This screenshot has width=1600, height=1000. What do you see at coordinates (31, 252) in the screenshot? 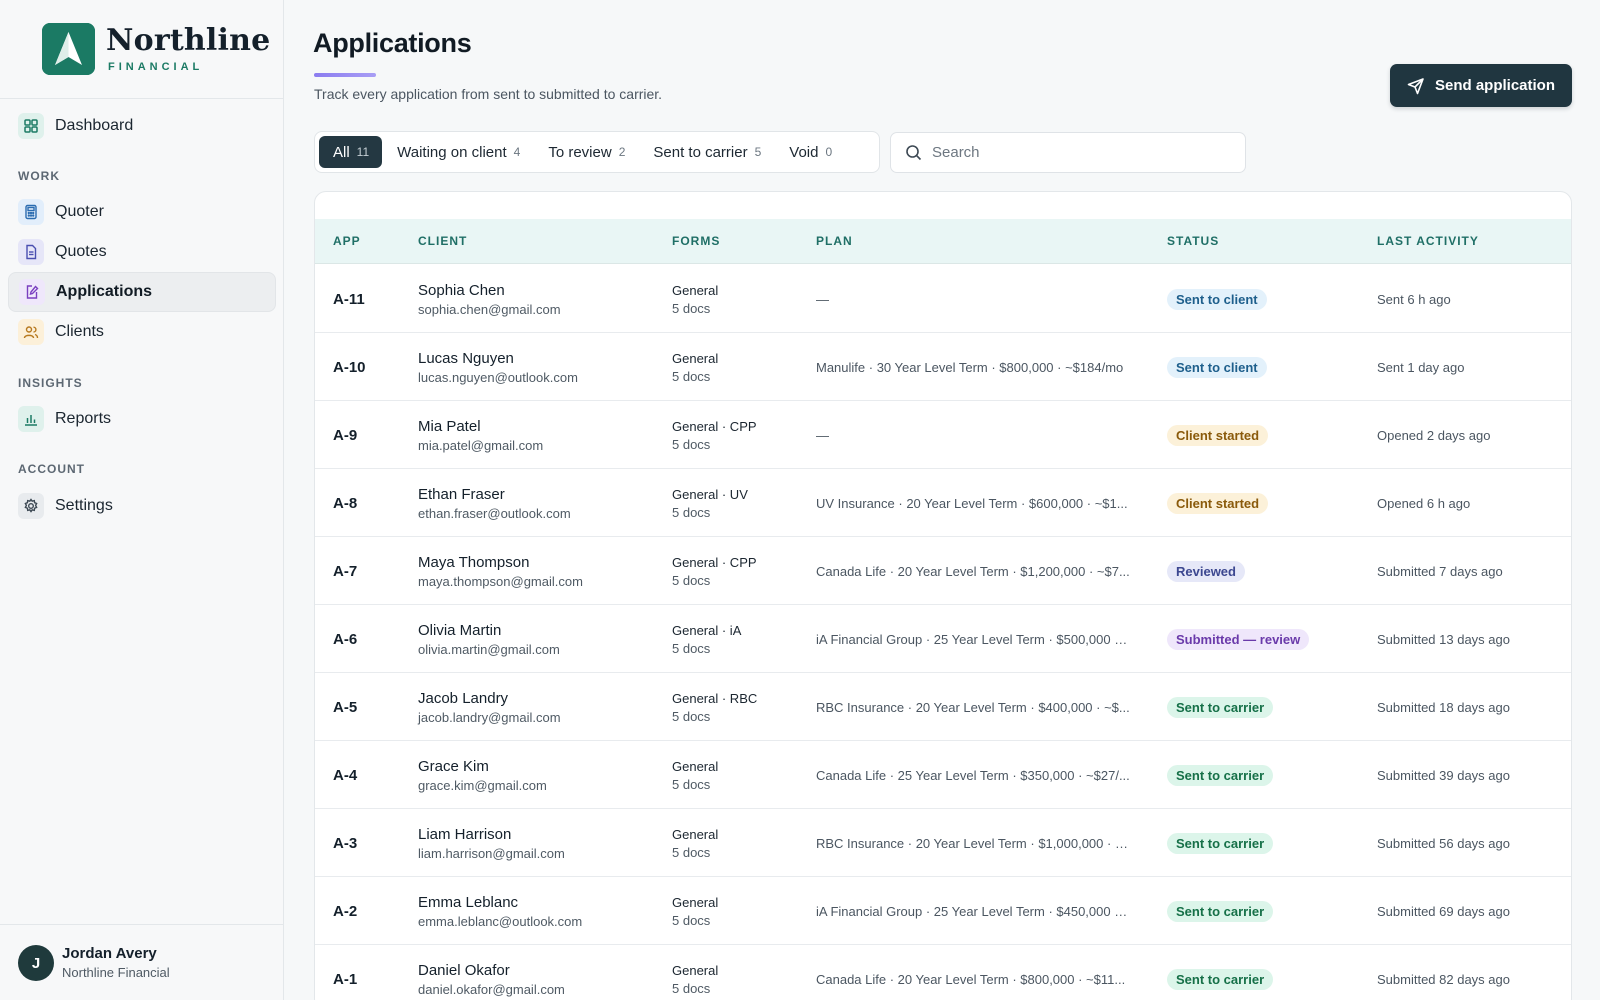
I see `document-icon` at bounding box center [31, 252].